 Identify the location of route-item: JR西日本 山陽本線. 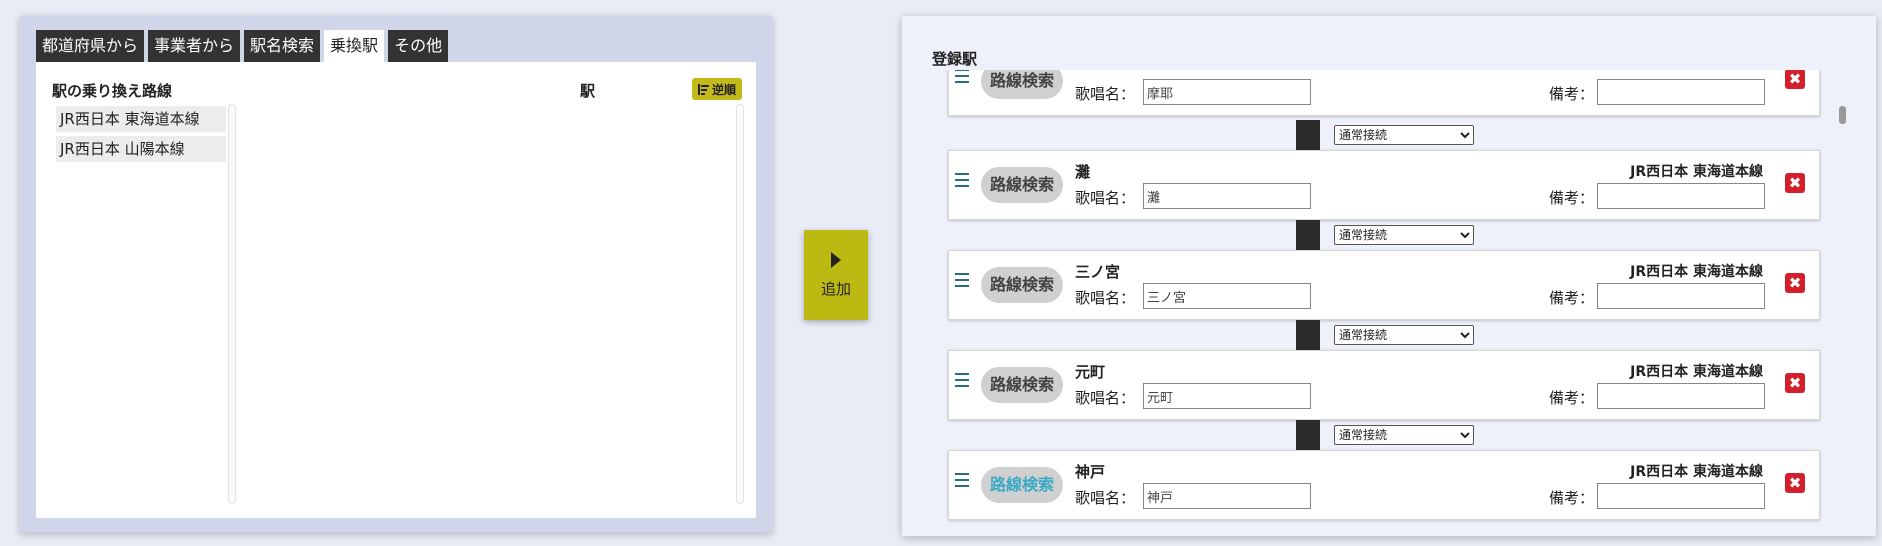
(141, 149).